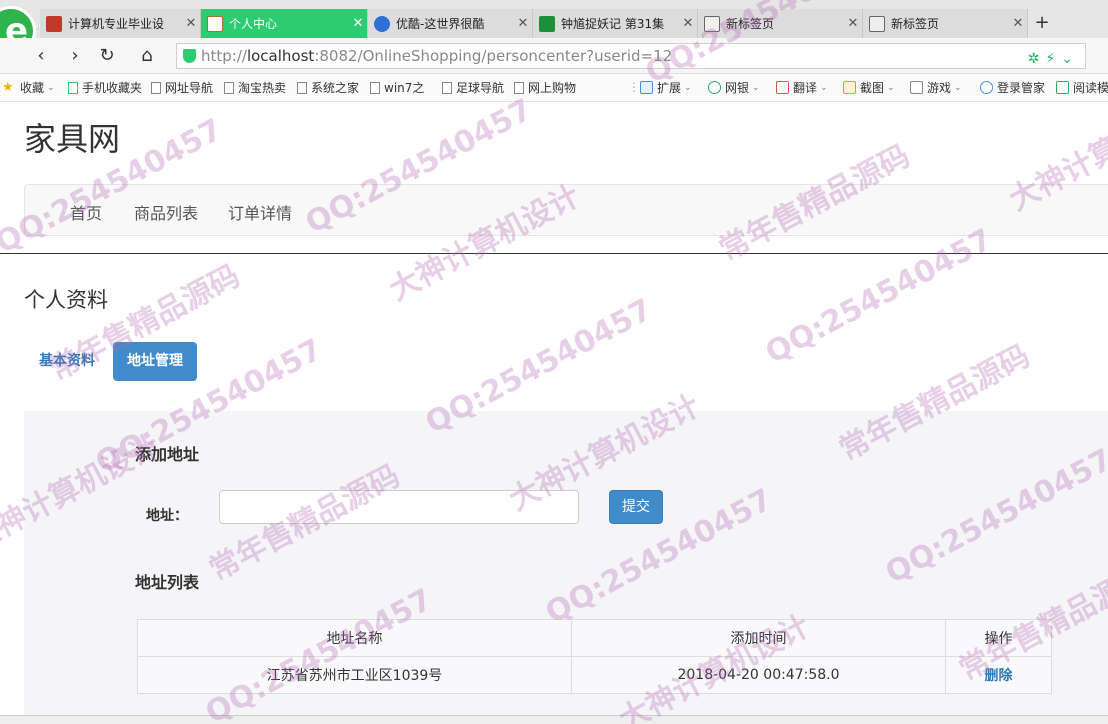  Describe the element at coordinates (284, 23) in the screenshot. I see `tab-person-center: 个人中心 ✕` at that location.